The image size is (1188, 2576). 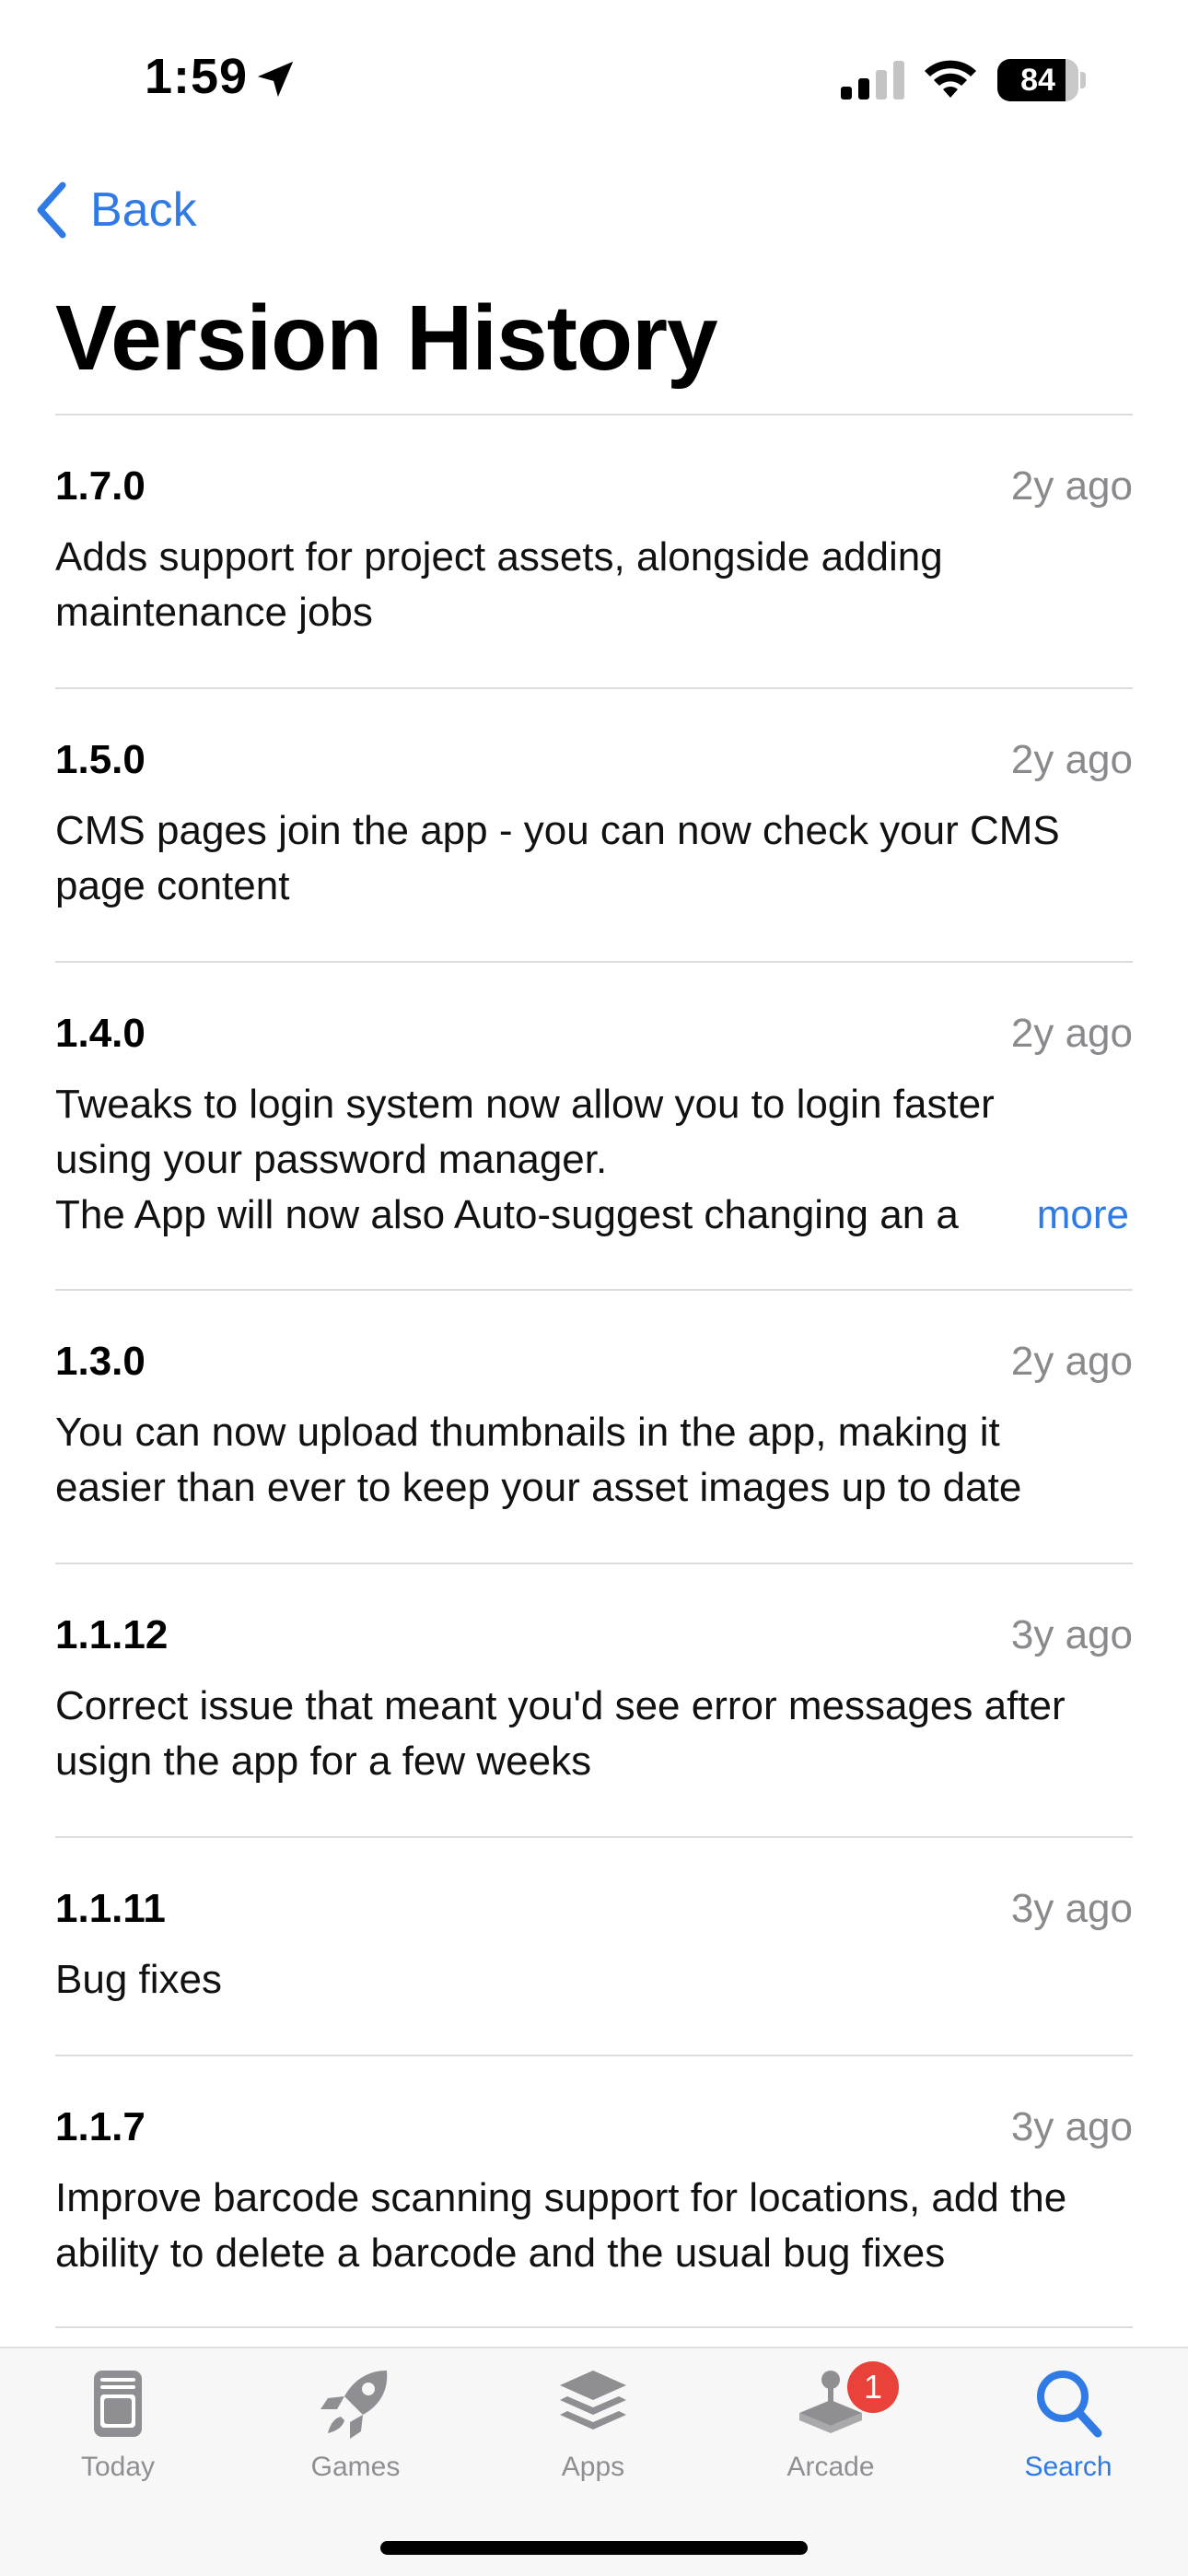 What do you see at coordinates (1068, 2467) in the screenshot?
I see `tab-label: Search` at bounding box center [1068, 2467].